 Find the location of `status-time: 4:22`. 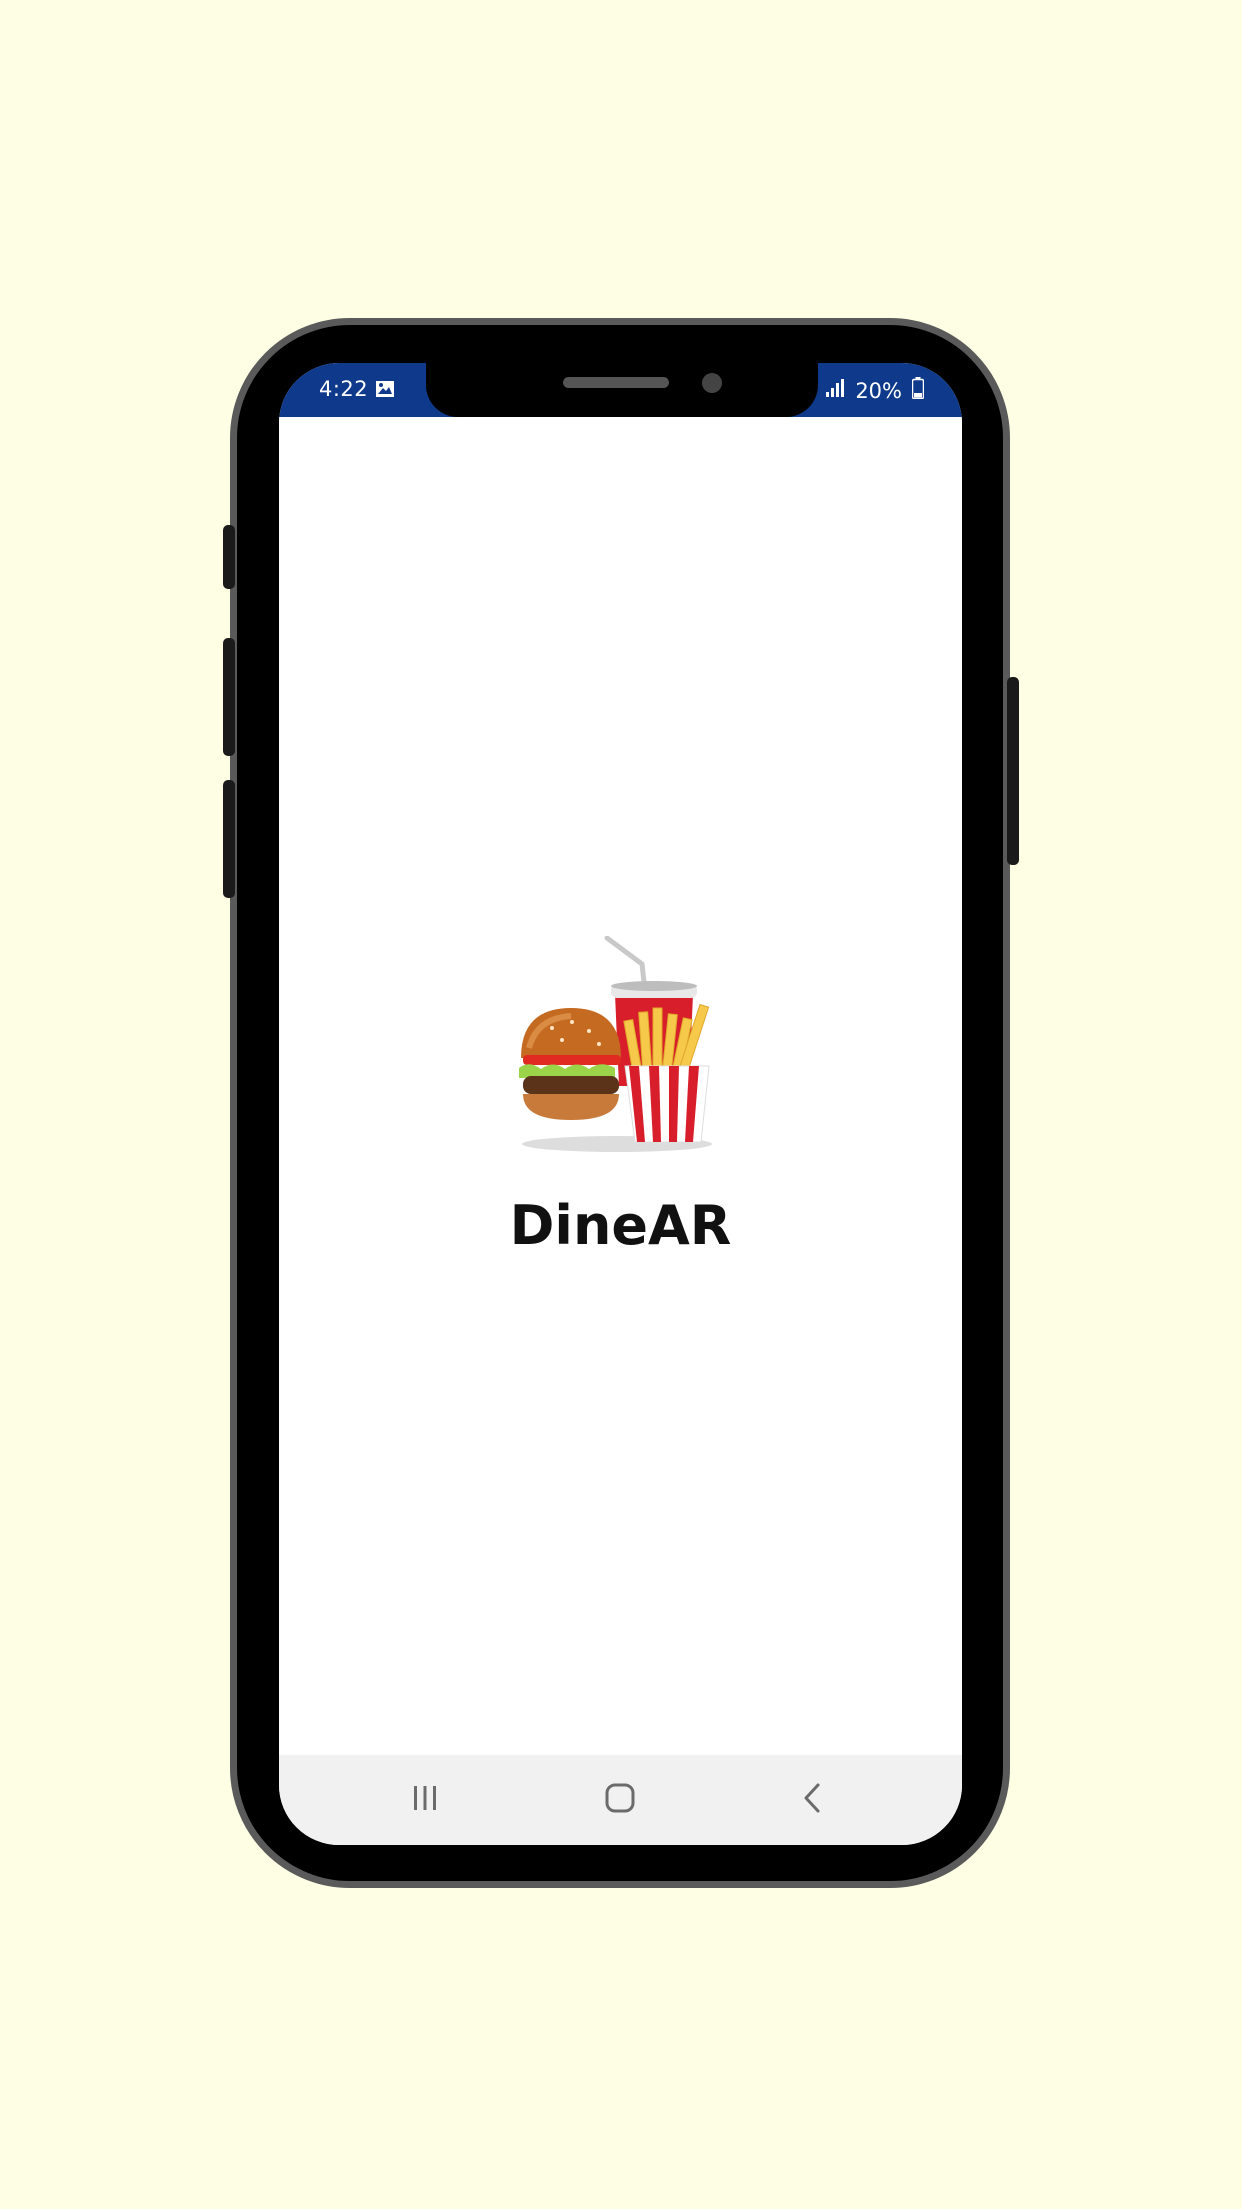

status-time: 4:22 is located at coordinates (344, 389).